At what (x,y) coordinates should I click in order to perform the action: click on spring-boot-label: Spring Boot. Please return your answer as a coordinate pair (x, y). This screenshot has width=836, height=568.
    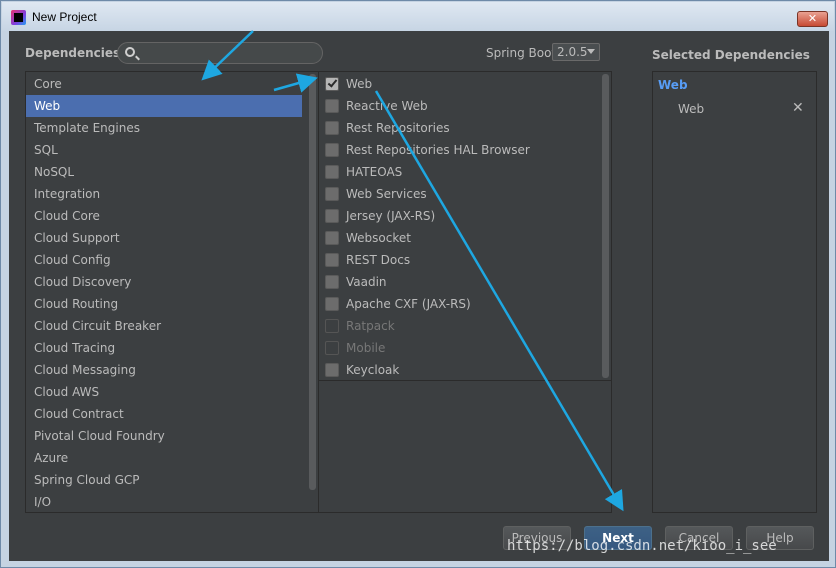
    Looking at the image, I should click on (521, 53).